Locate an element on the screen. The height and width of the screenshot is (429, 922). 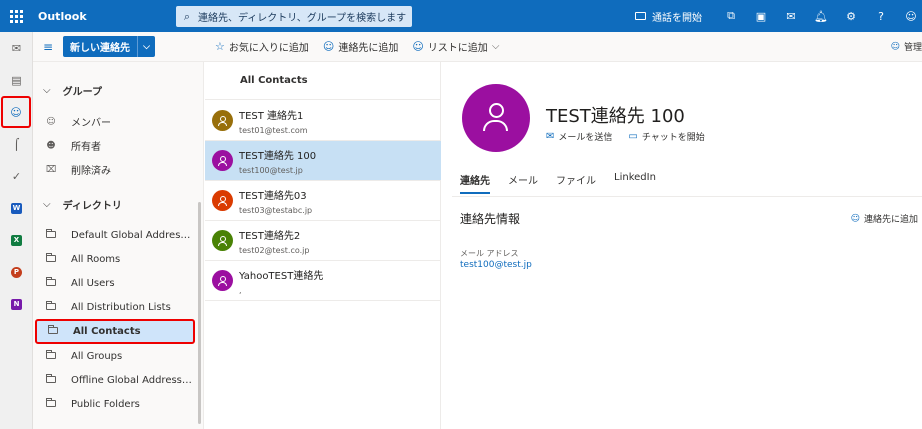
start-chat-button: ▭ チャットを開始 is located at coordinates (666, 136).